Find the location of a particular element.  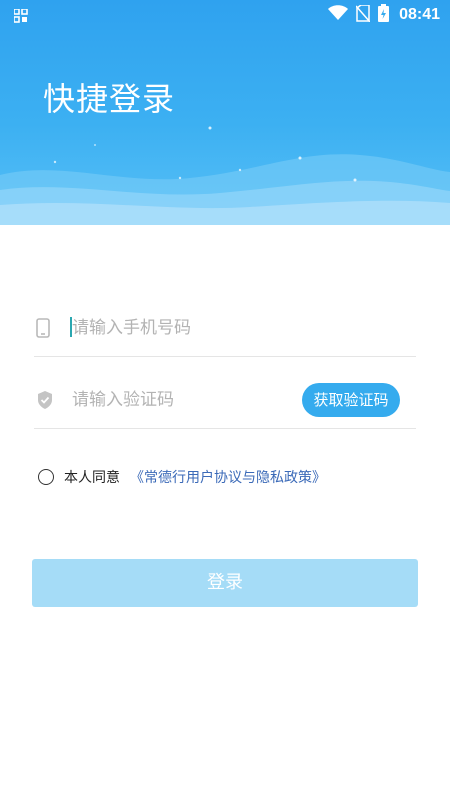

status-bar: 08:41 is located at coordinates (225, 15).